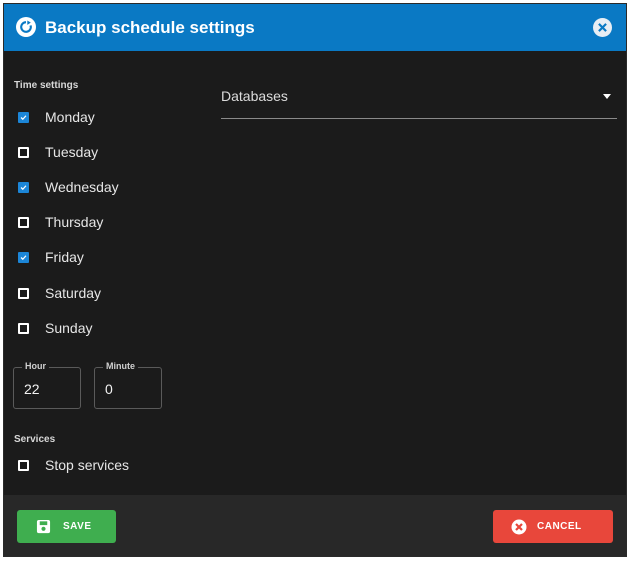 The width and height of the screenshot is (631, 561). Describe the element at coordinates (519, 527) in the screenshot. I see `cancel-circle-icon` at that location.